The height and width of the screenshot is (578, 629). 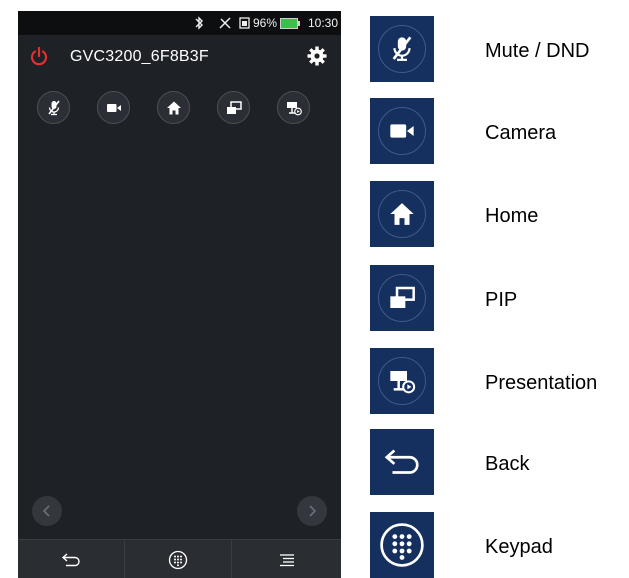 I want to click on legend-label-pip: PIP, so click(x=501, y=300).